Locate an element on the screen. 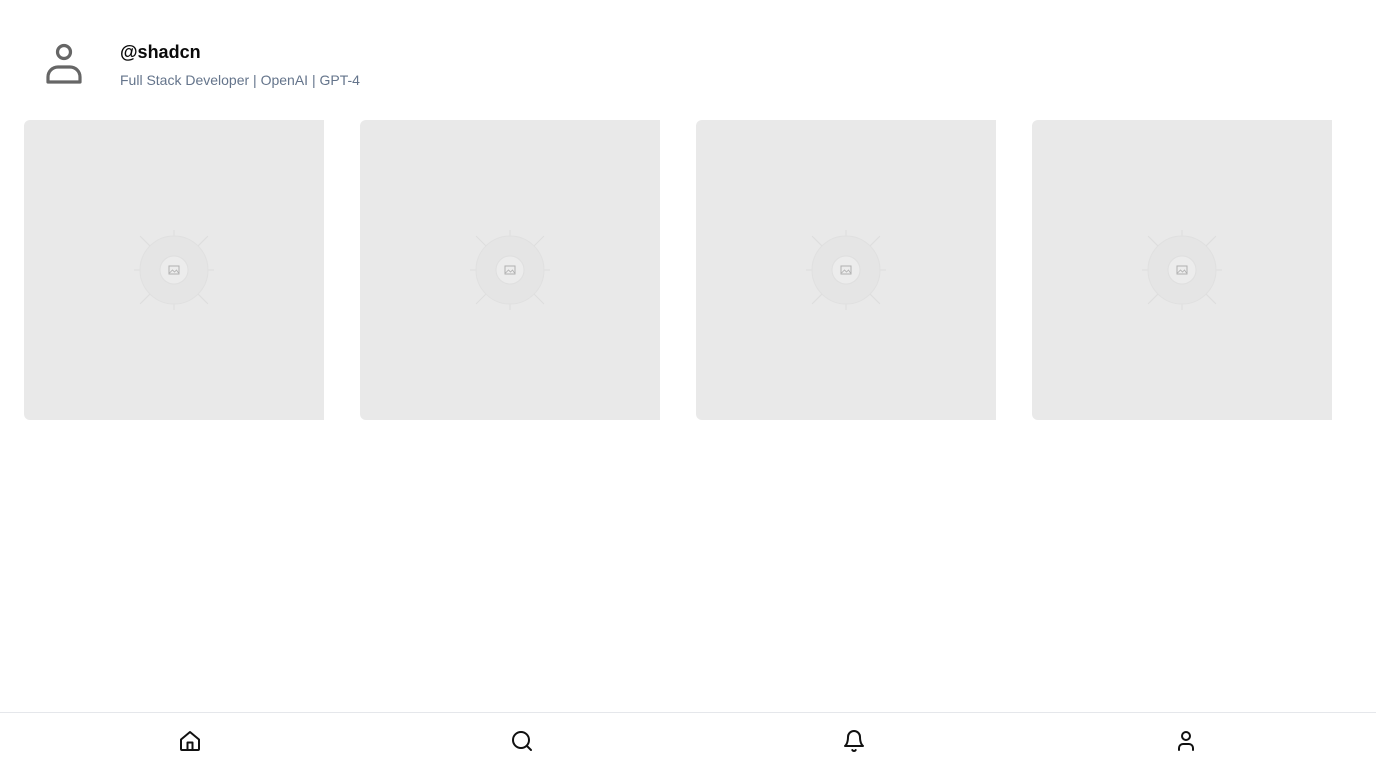  profile-handle: @shadcn is located at coordinates (160, 52).